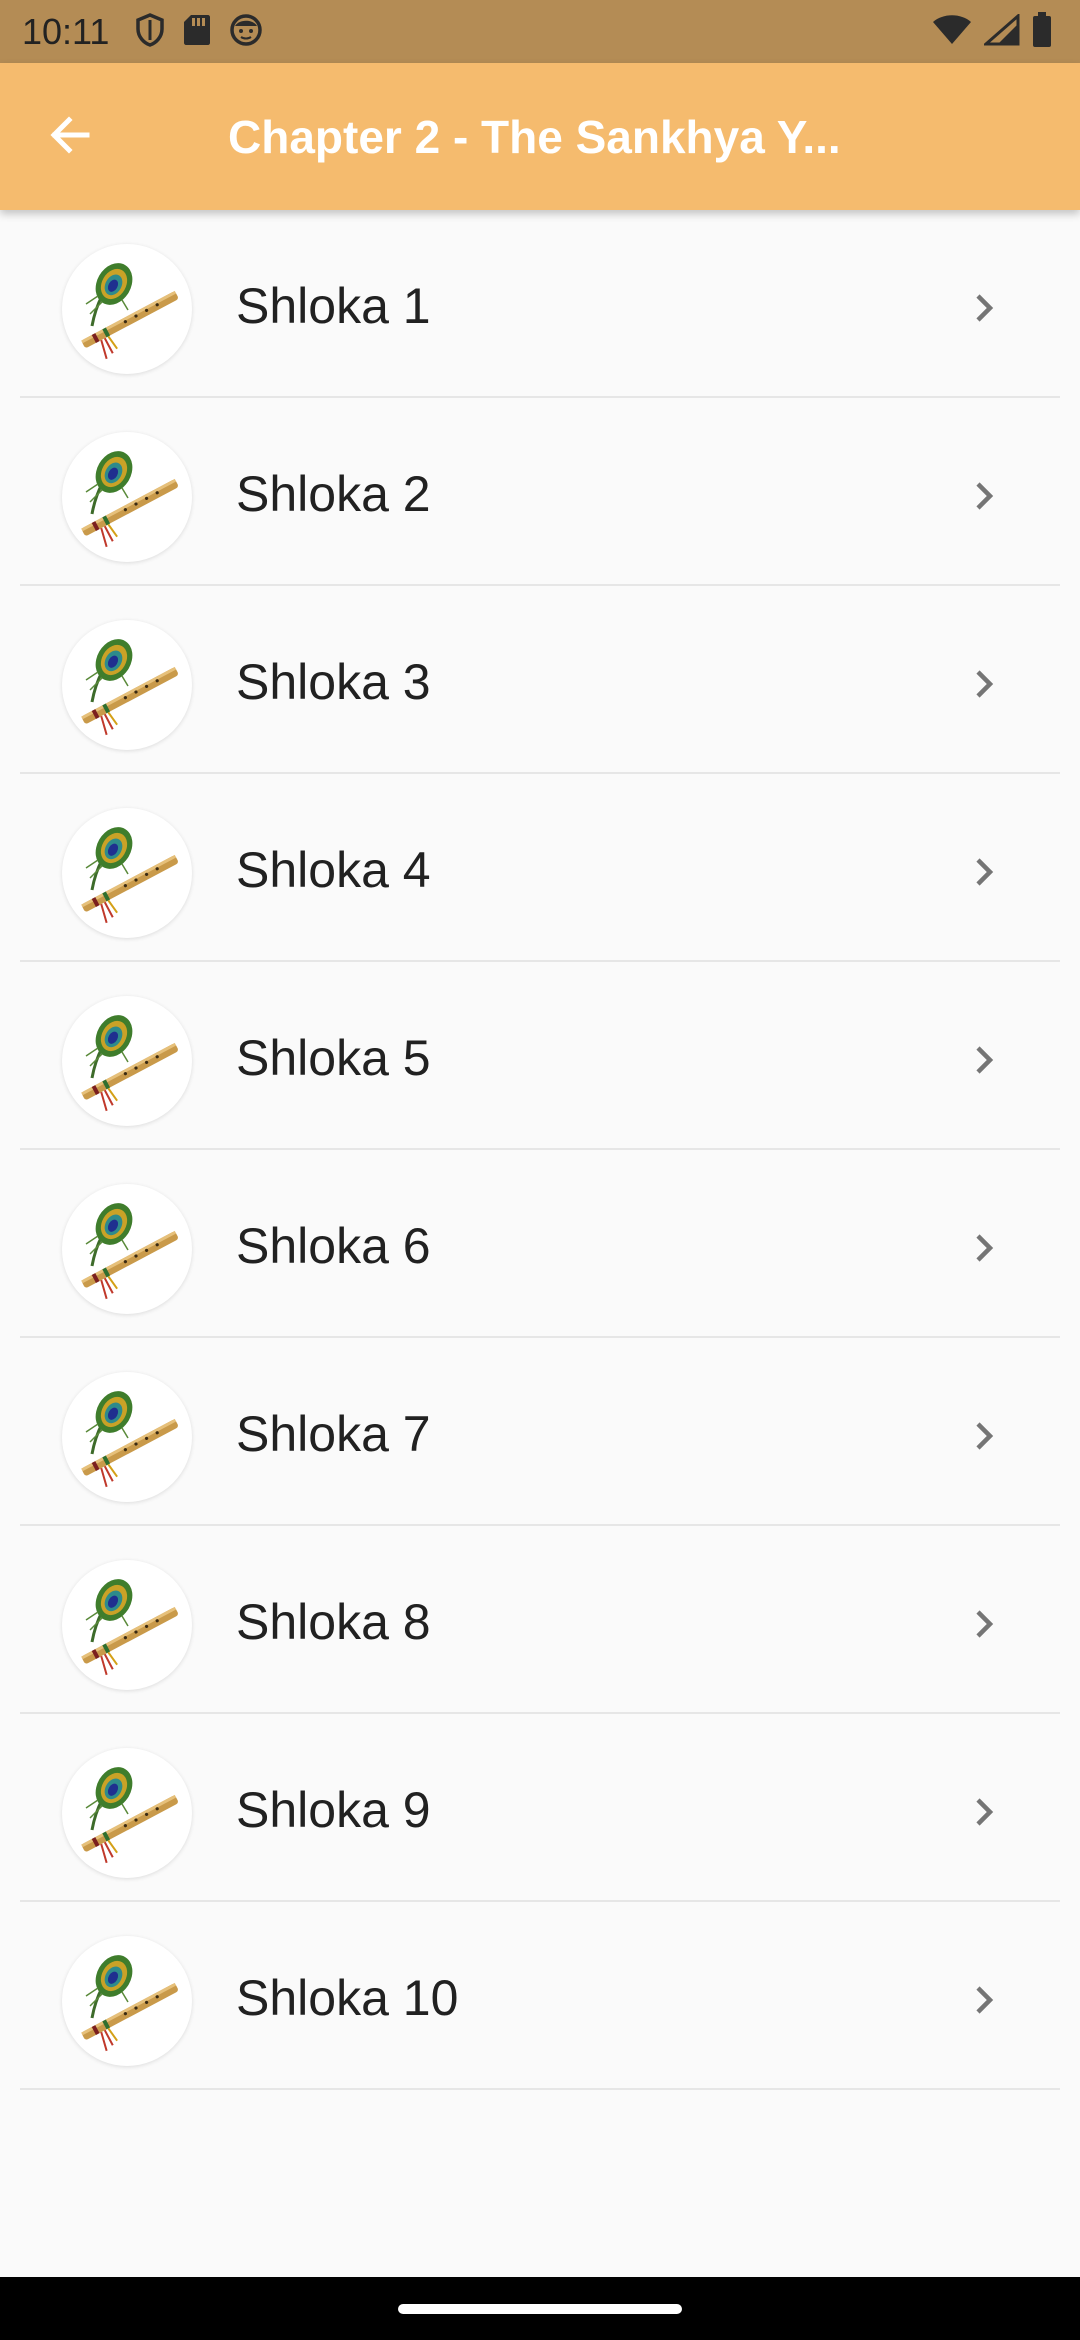 Image resolution: width=1080 pixels, height=2340 pixels. Describe the element at coordinates (333, 682) in the screenshot. I see `list-item-label: Shloka 3` at that location.